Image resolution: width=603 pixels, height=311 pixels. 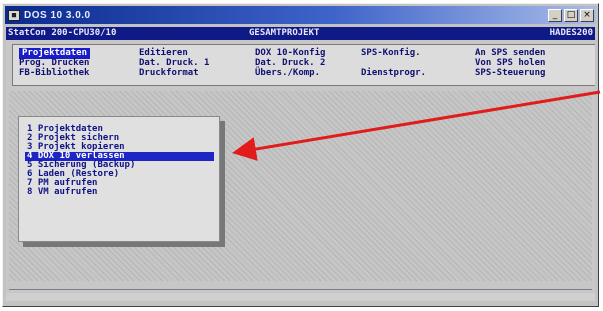 I want to click on arrow-line, so click(x=416, y=125).